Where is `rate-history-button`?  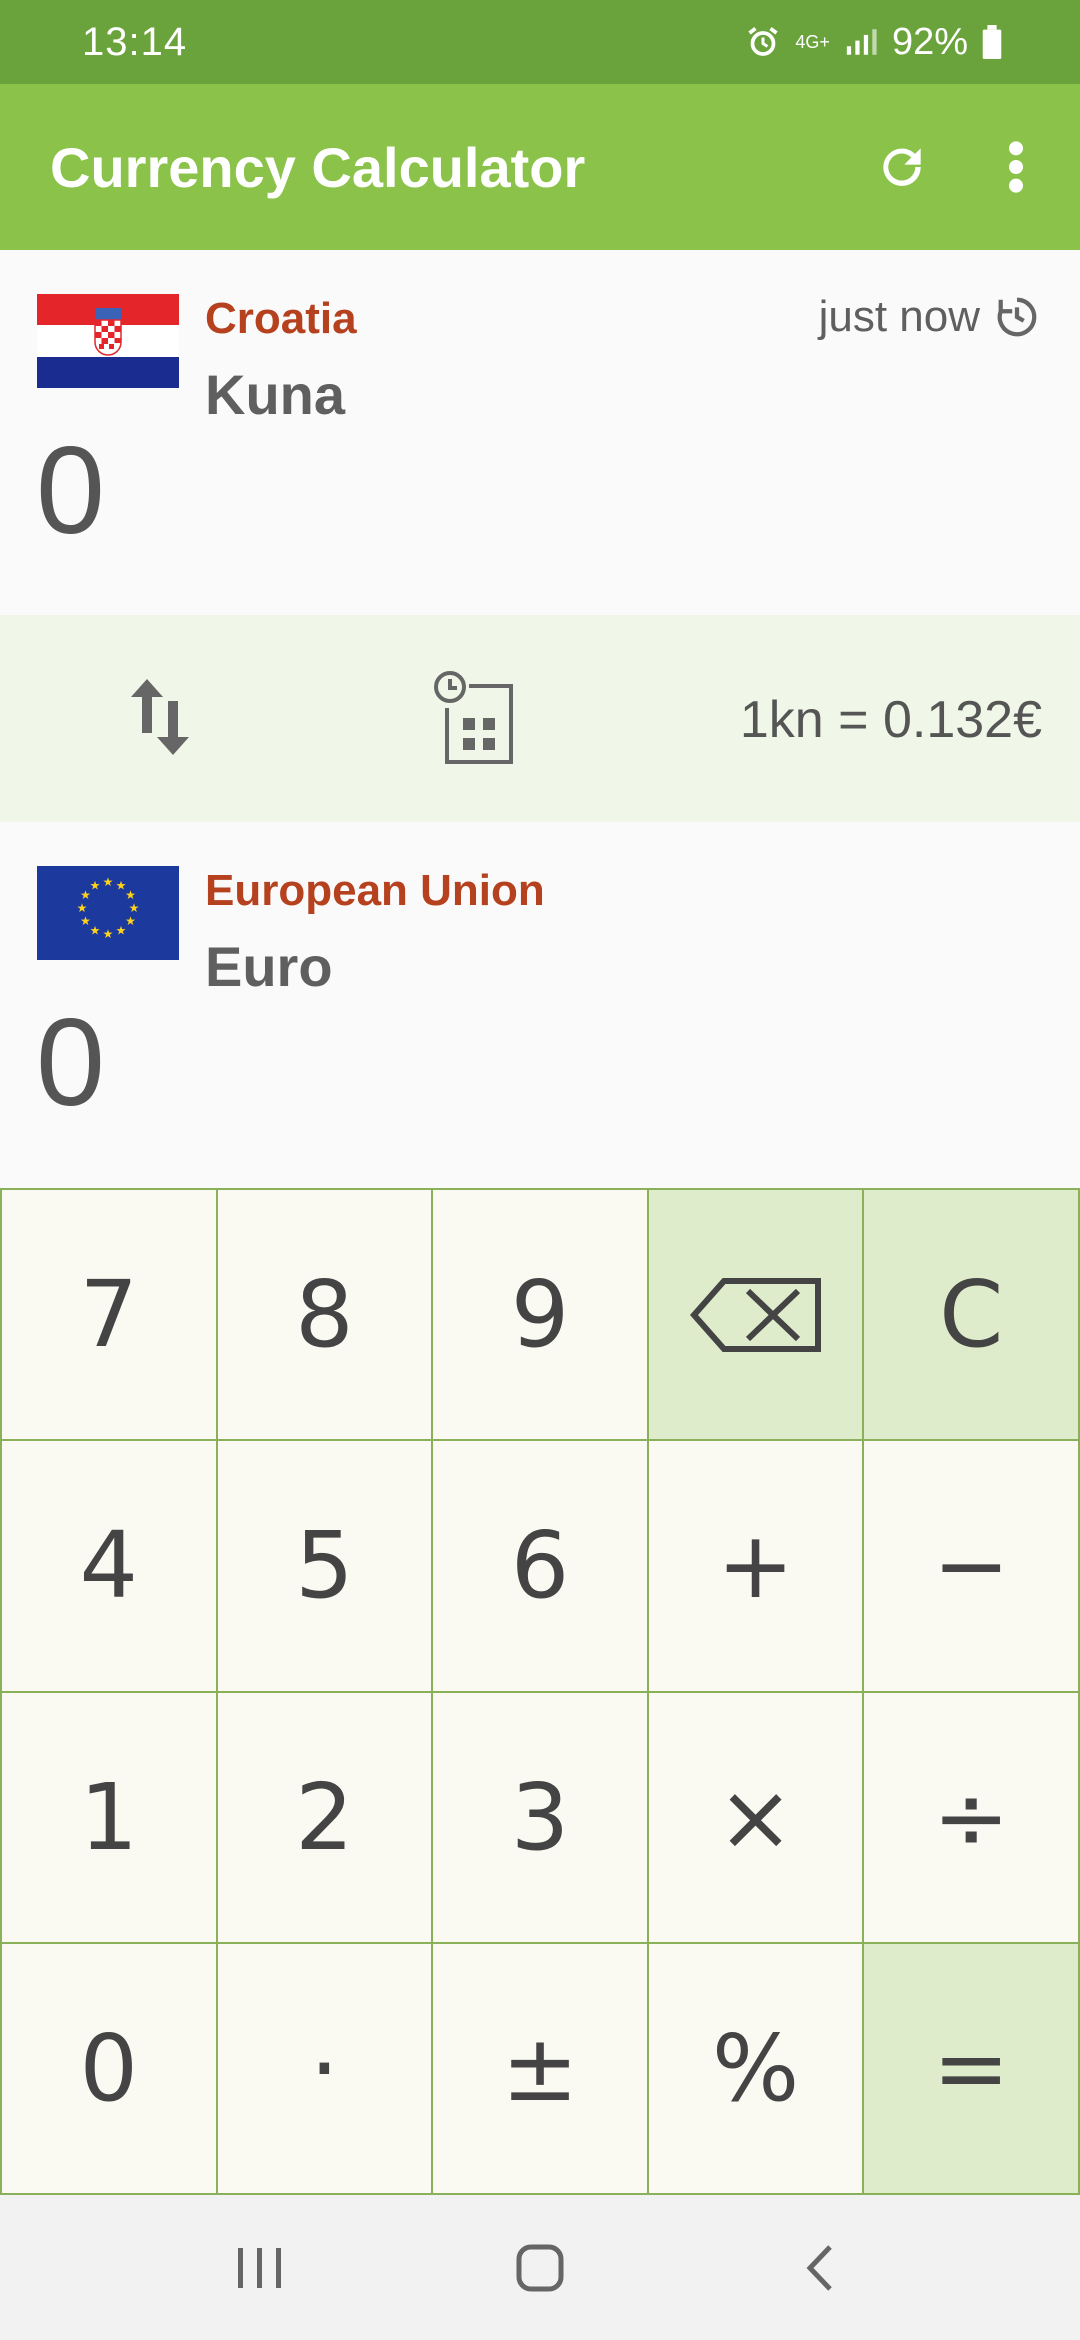
rate-history-button is located at coordinates (475, 718).